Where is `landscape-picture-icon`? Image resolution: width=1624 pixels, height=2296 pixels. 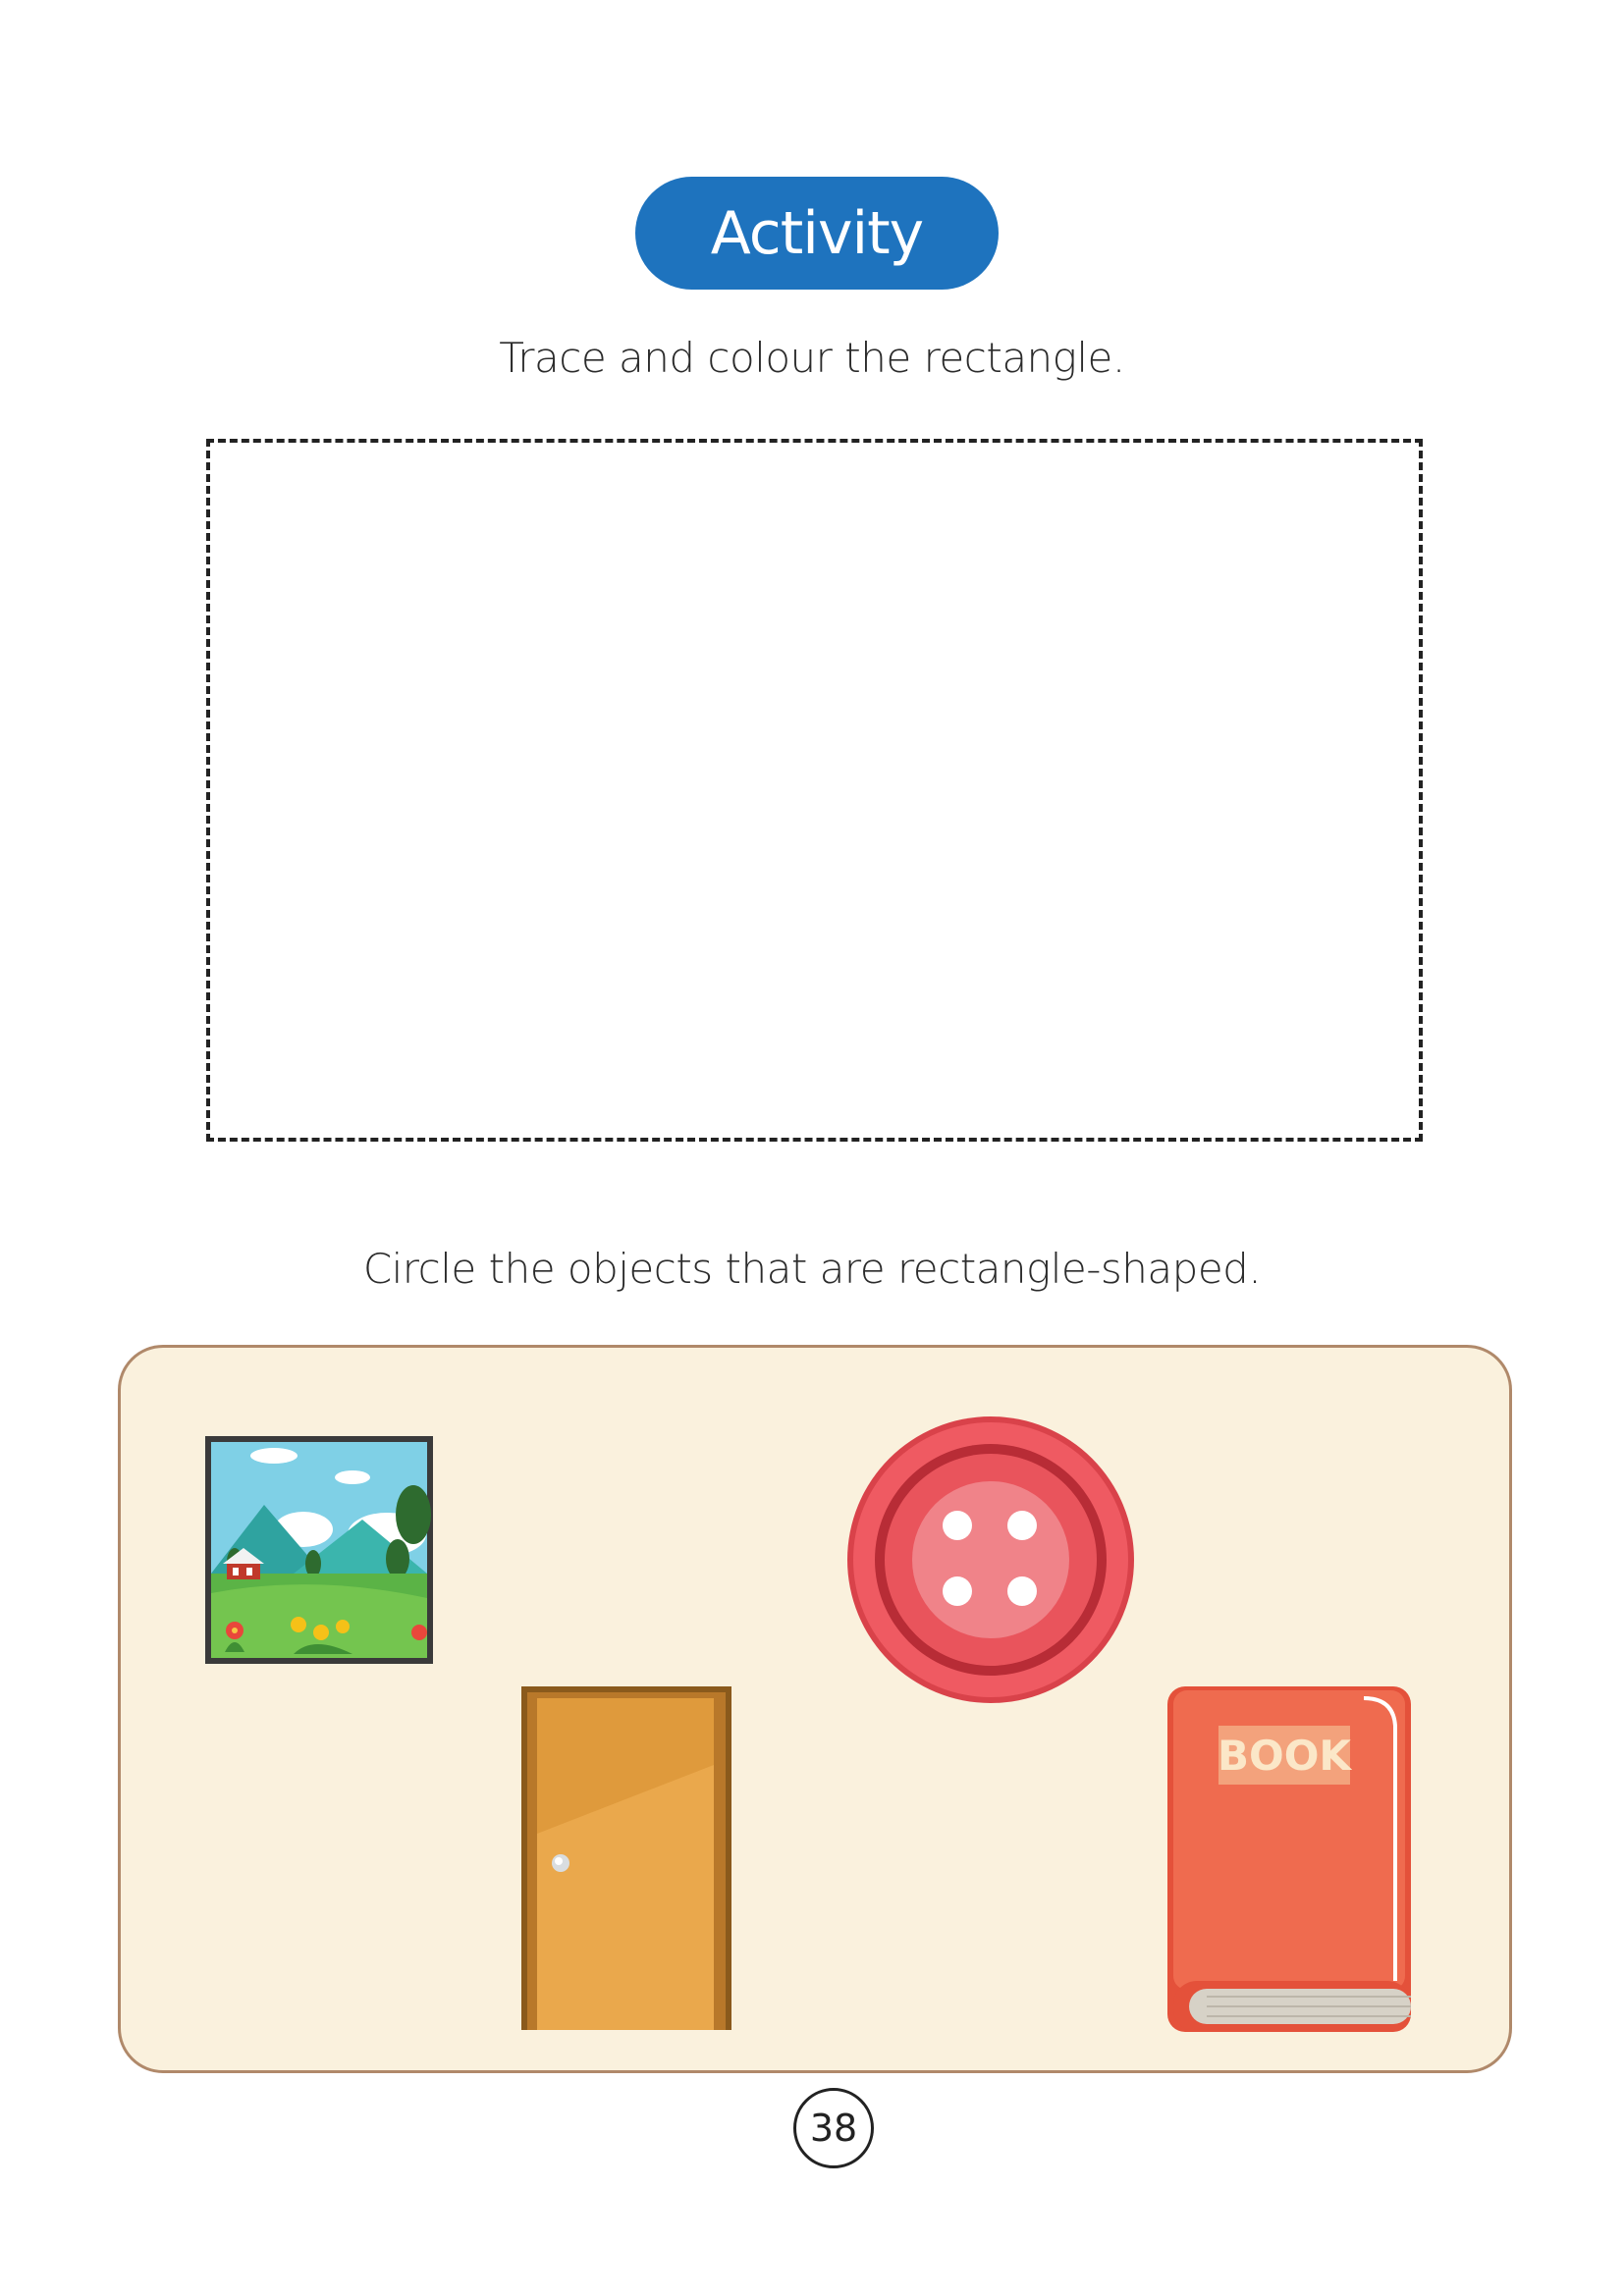
landscape-picture-icon is located at coordinates (319, 1550).